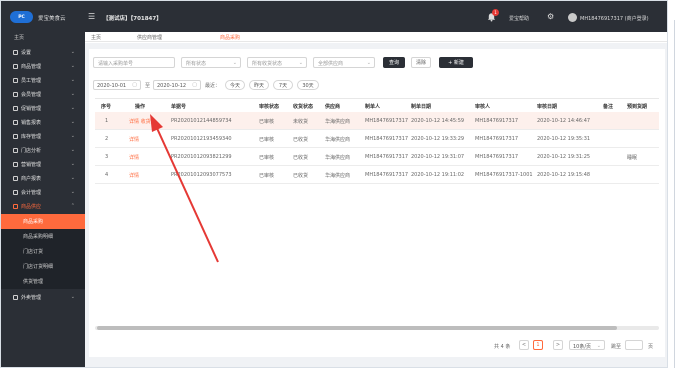 The image size is (694, 374). What do you see at coordinates (177, 85) in the screenshot?
I see `date-to-input: 2020-10-12 ▢` at bounding box center [177, 85].